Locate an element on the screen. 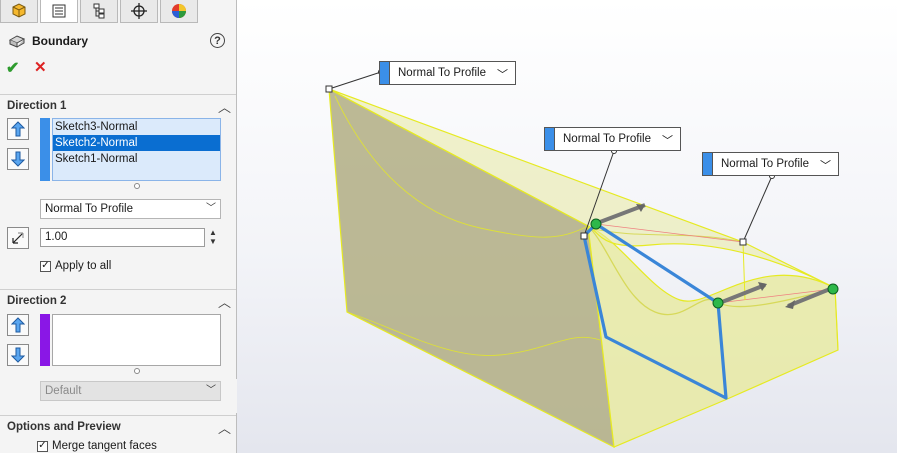  tab-property-manager is located at coordinates (59, 11).